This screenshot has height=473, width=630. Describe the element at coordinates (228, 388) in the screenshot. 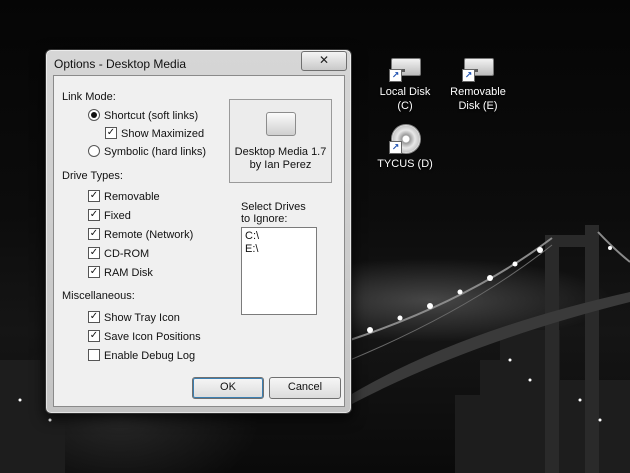

I see `ok-button: OK` at that location.